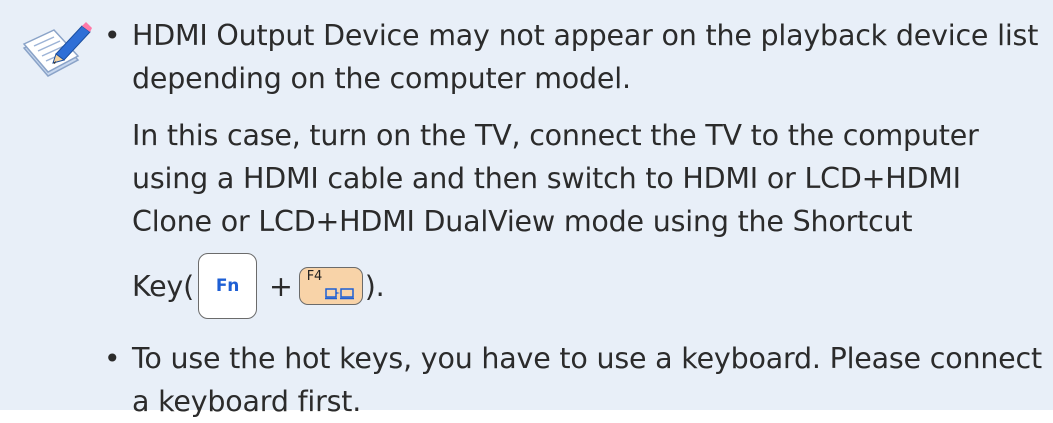 This screenshot has height=423, width=1053. I want to click on fn-key-icon: Fn, so click(227, 286).